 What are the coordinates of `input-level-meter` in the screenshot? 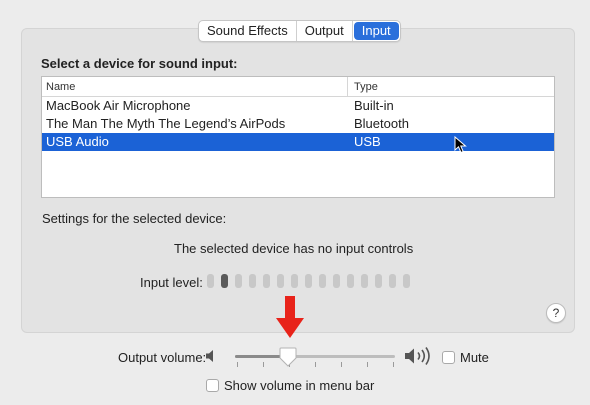 It's located at (308, 281).